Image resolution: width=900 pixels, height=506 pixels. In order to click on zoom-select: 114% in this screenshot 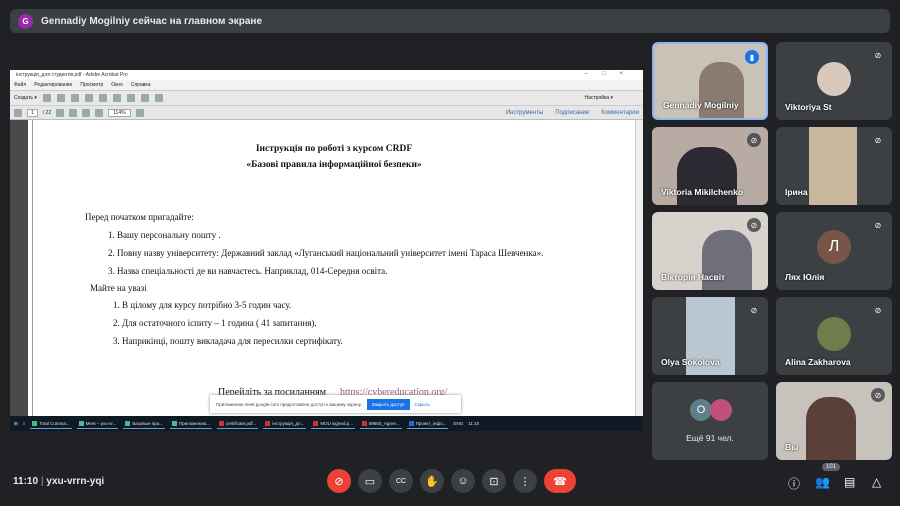, I will do `click(119, 112)`.